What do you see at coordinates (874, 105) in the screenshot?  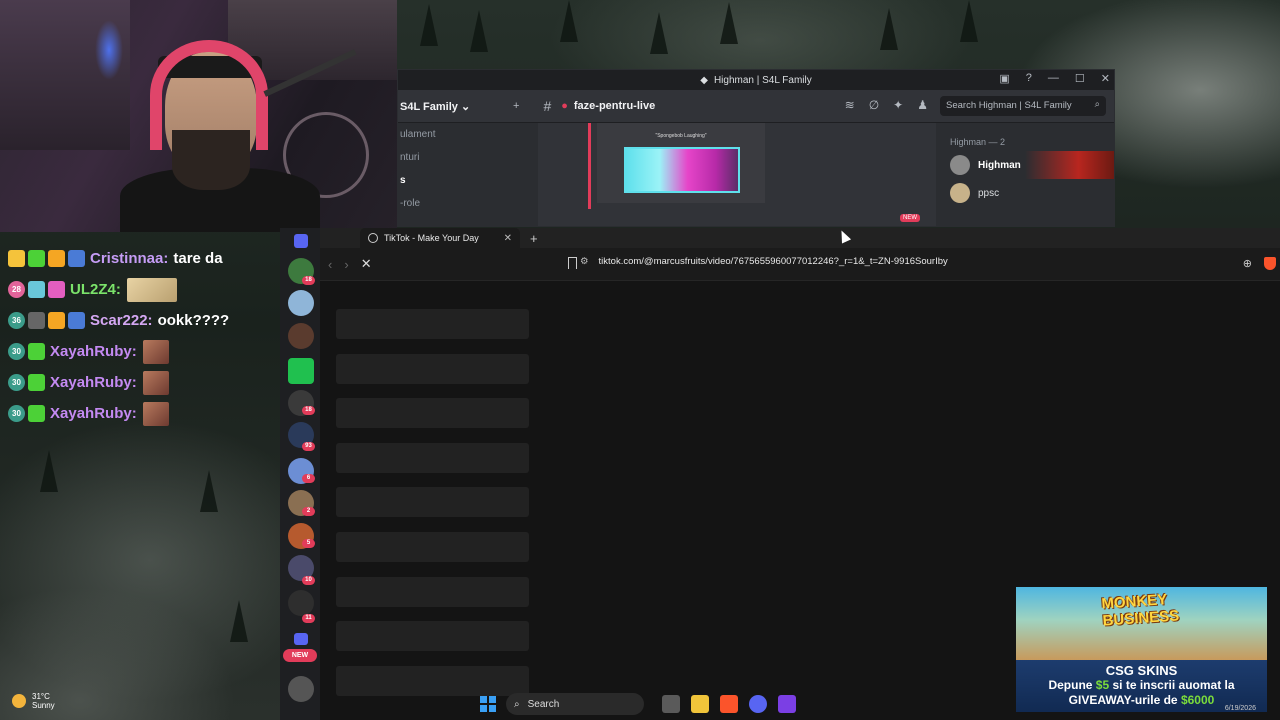 I see `mute-bell-icon: ∅` at bounding box center [874, 105].